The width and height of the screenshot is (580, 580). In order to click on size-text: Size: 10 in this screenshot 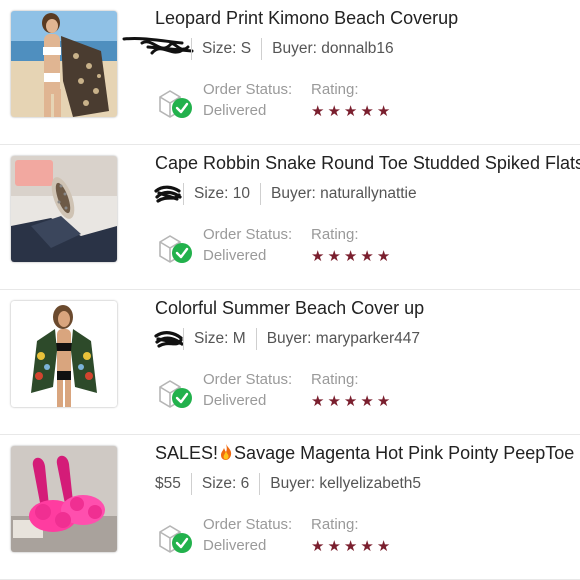, I will do `click(222, 193)`.